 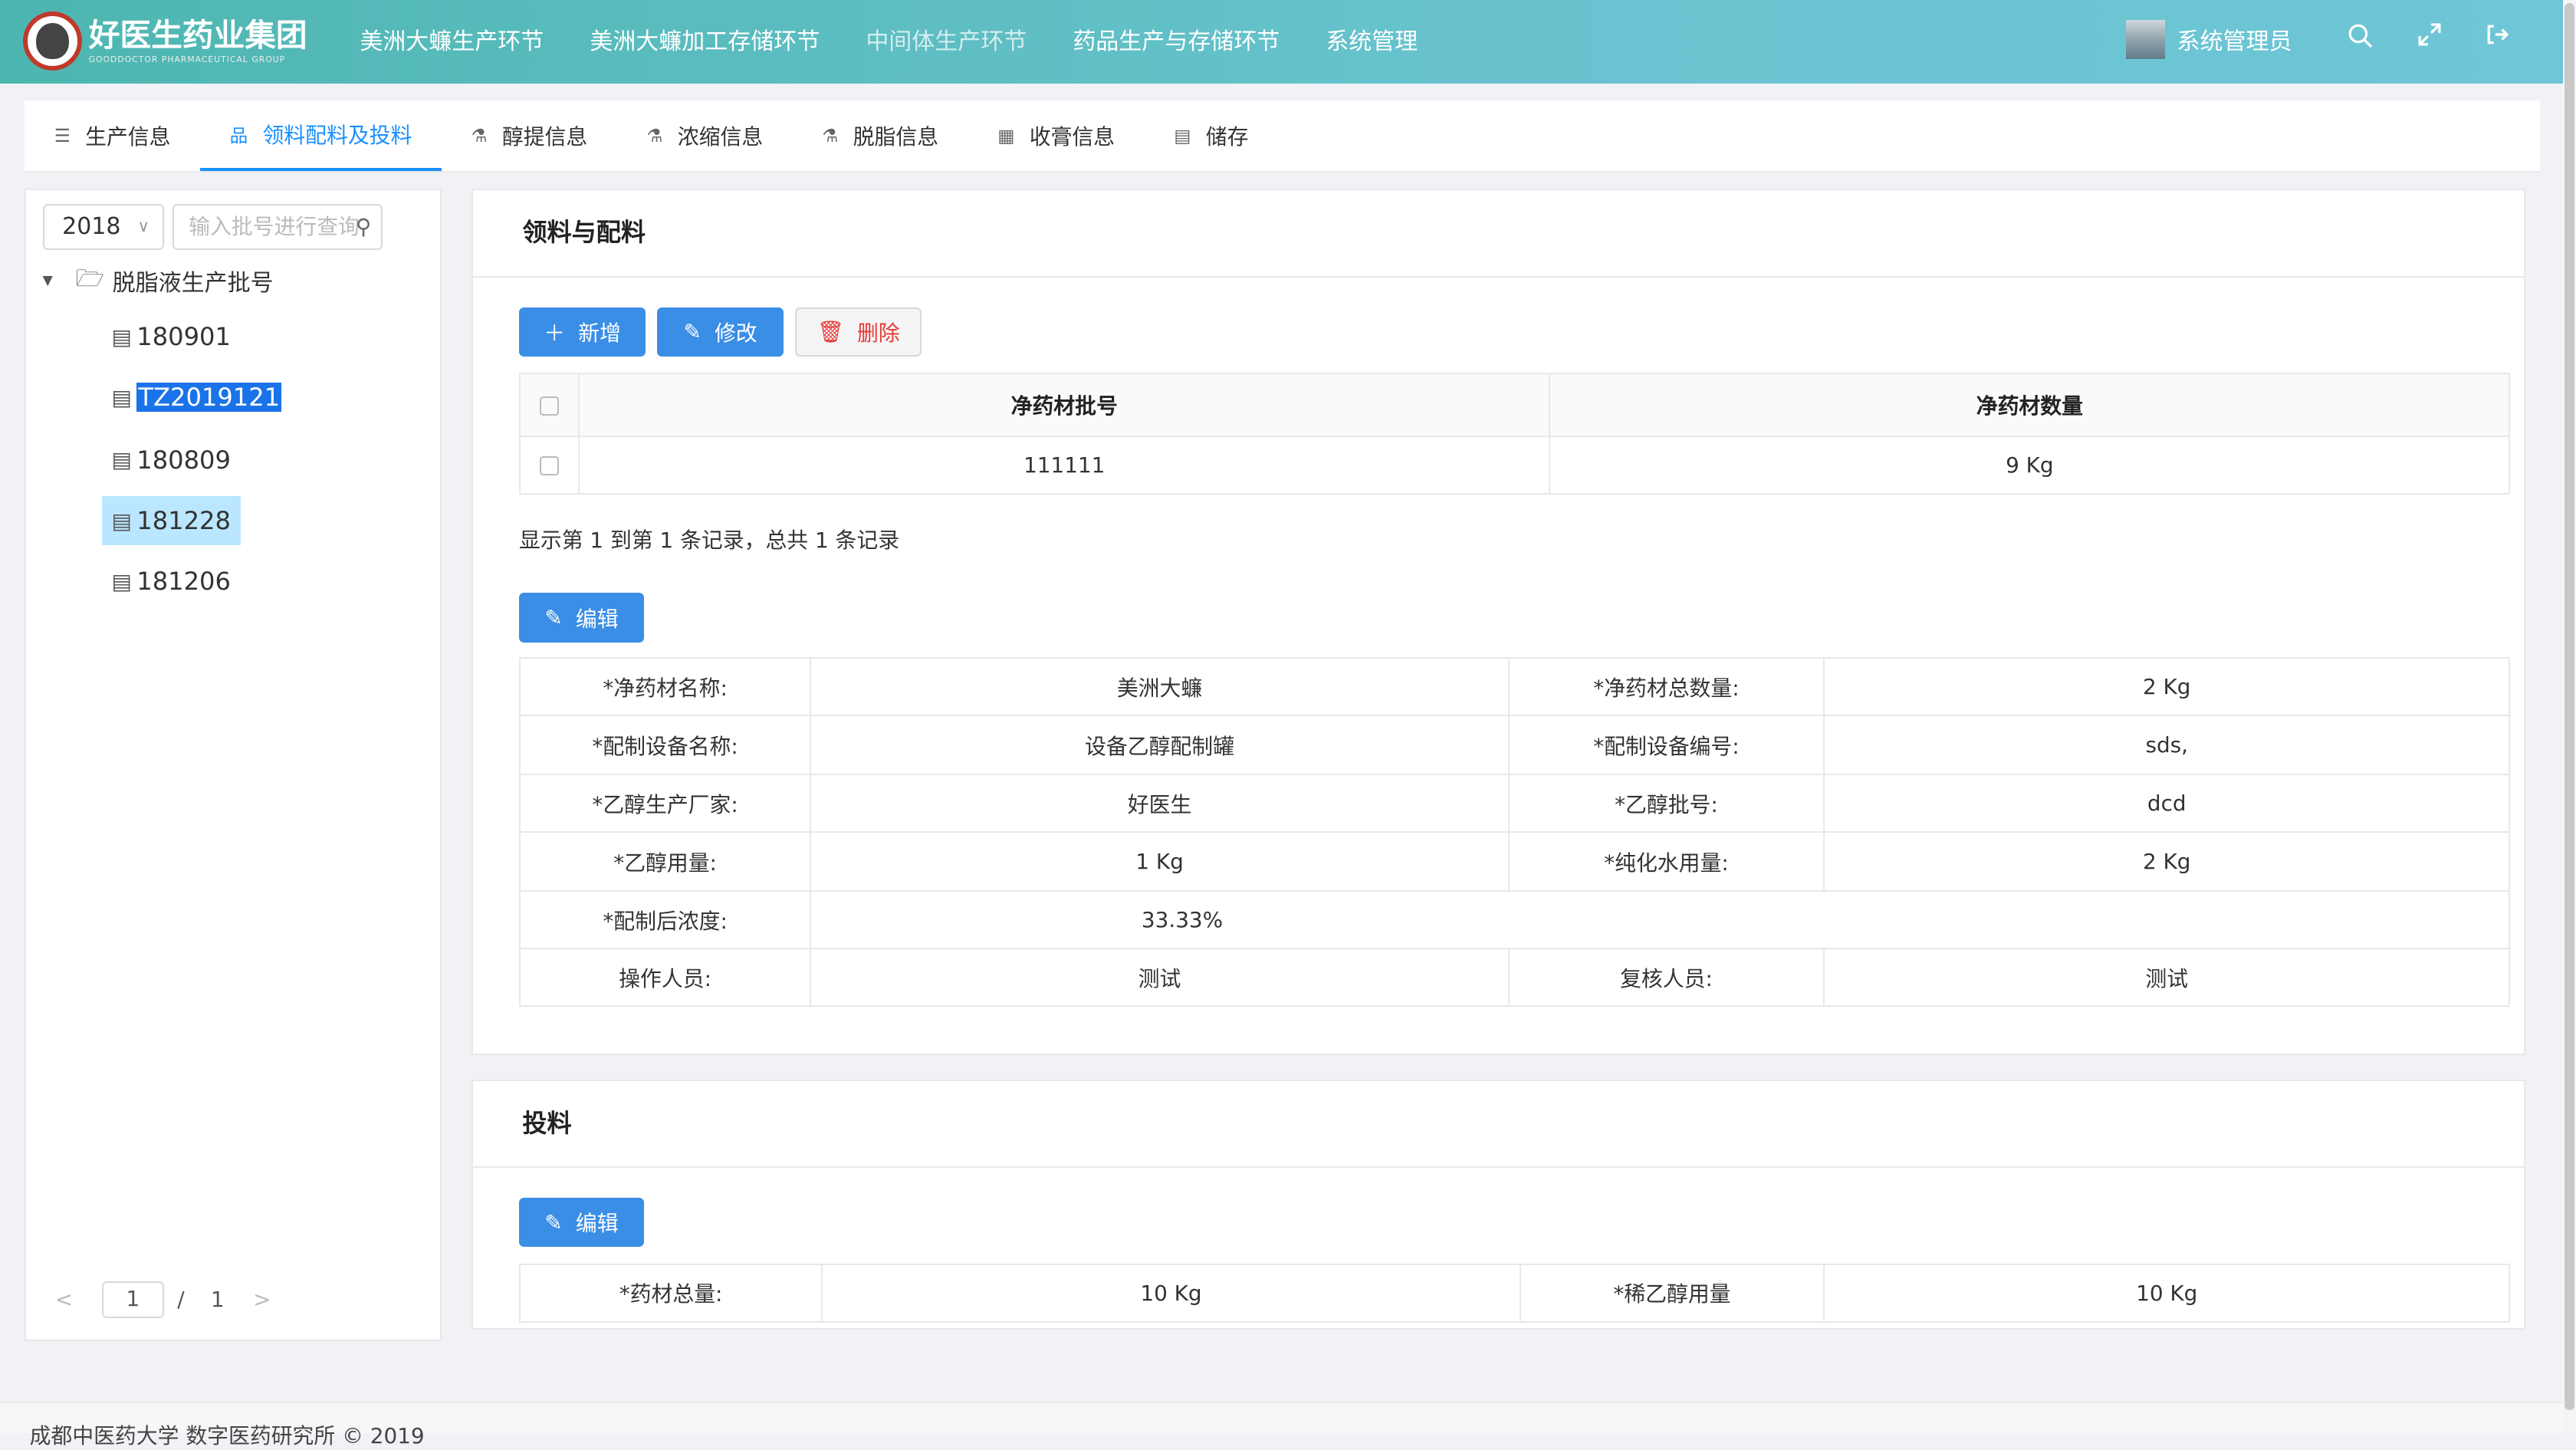 What do you see at coordinates (103, 226) in the screenshot?
I see `year-select: 2018 ∨` at bounding box center [103, 226].